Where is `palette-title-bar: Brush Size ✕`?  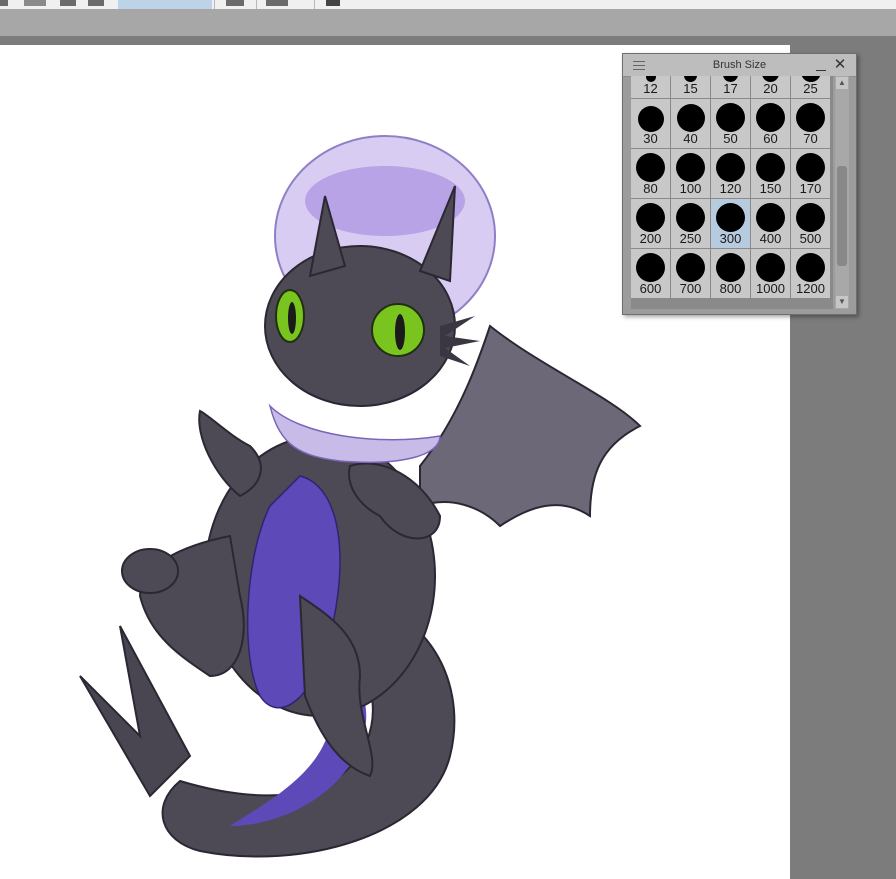
palette-title-bar: Brush Size ✕ is located at coordinates (739, 65).